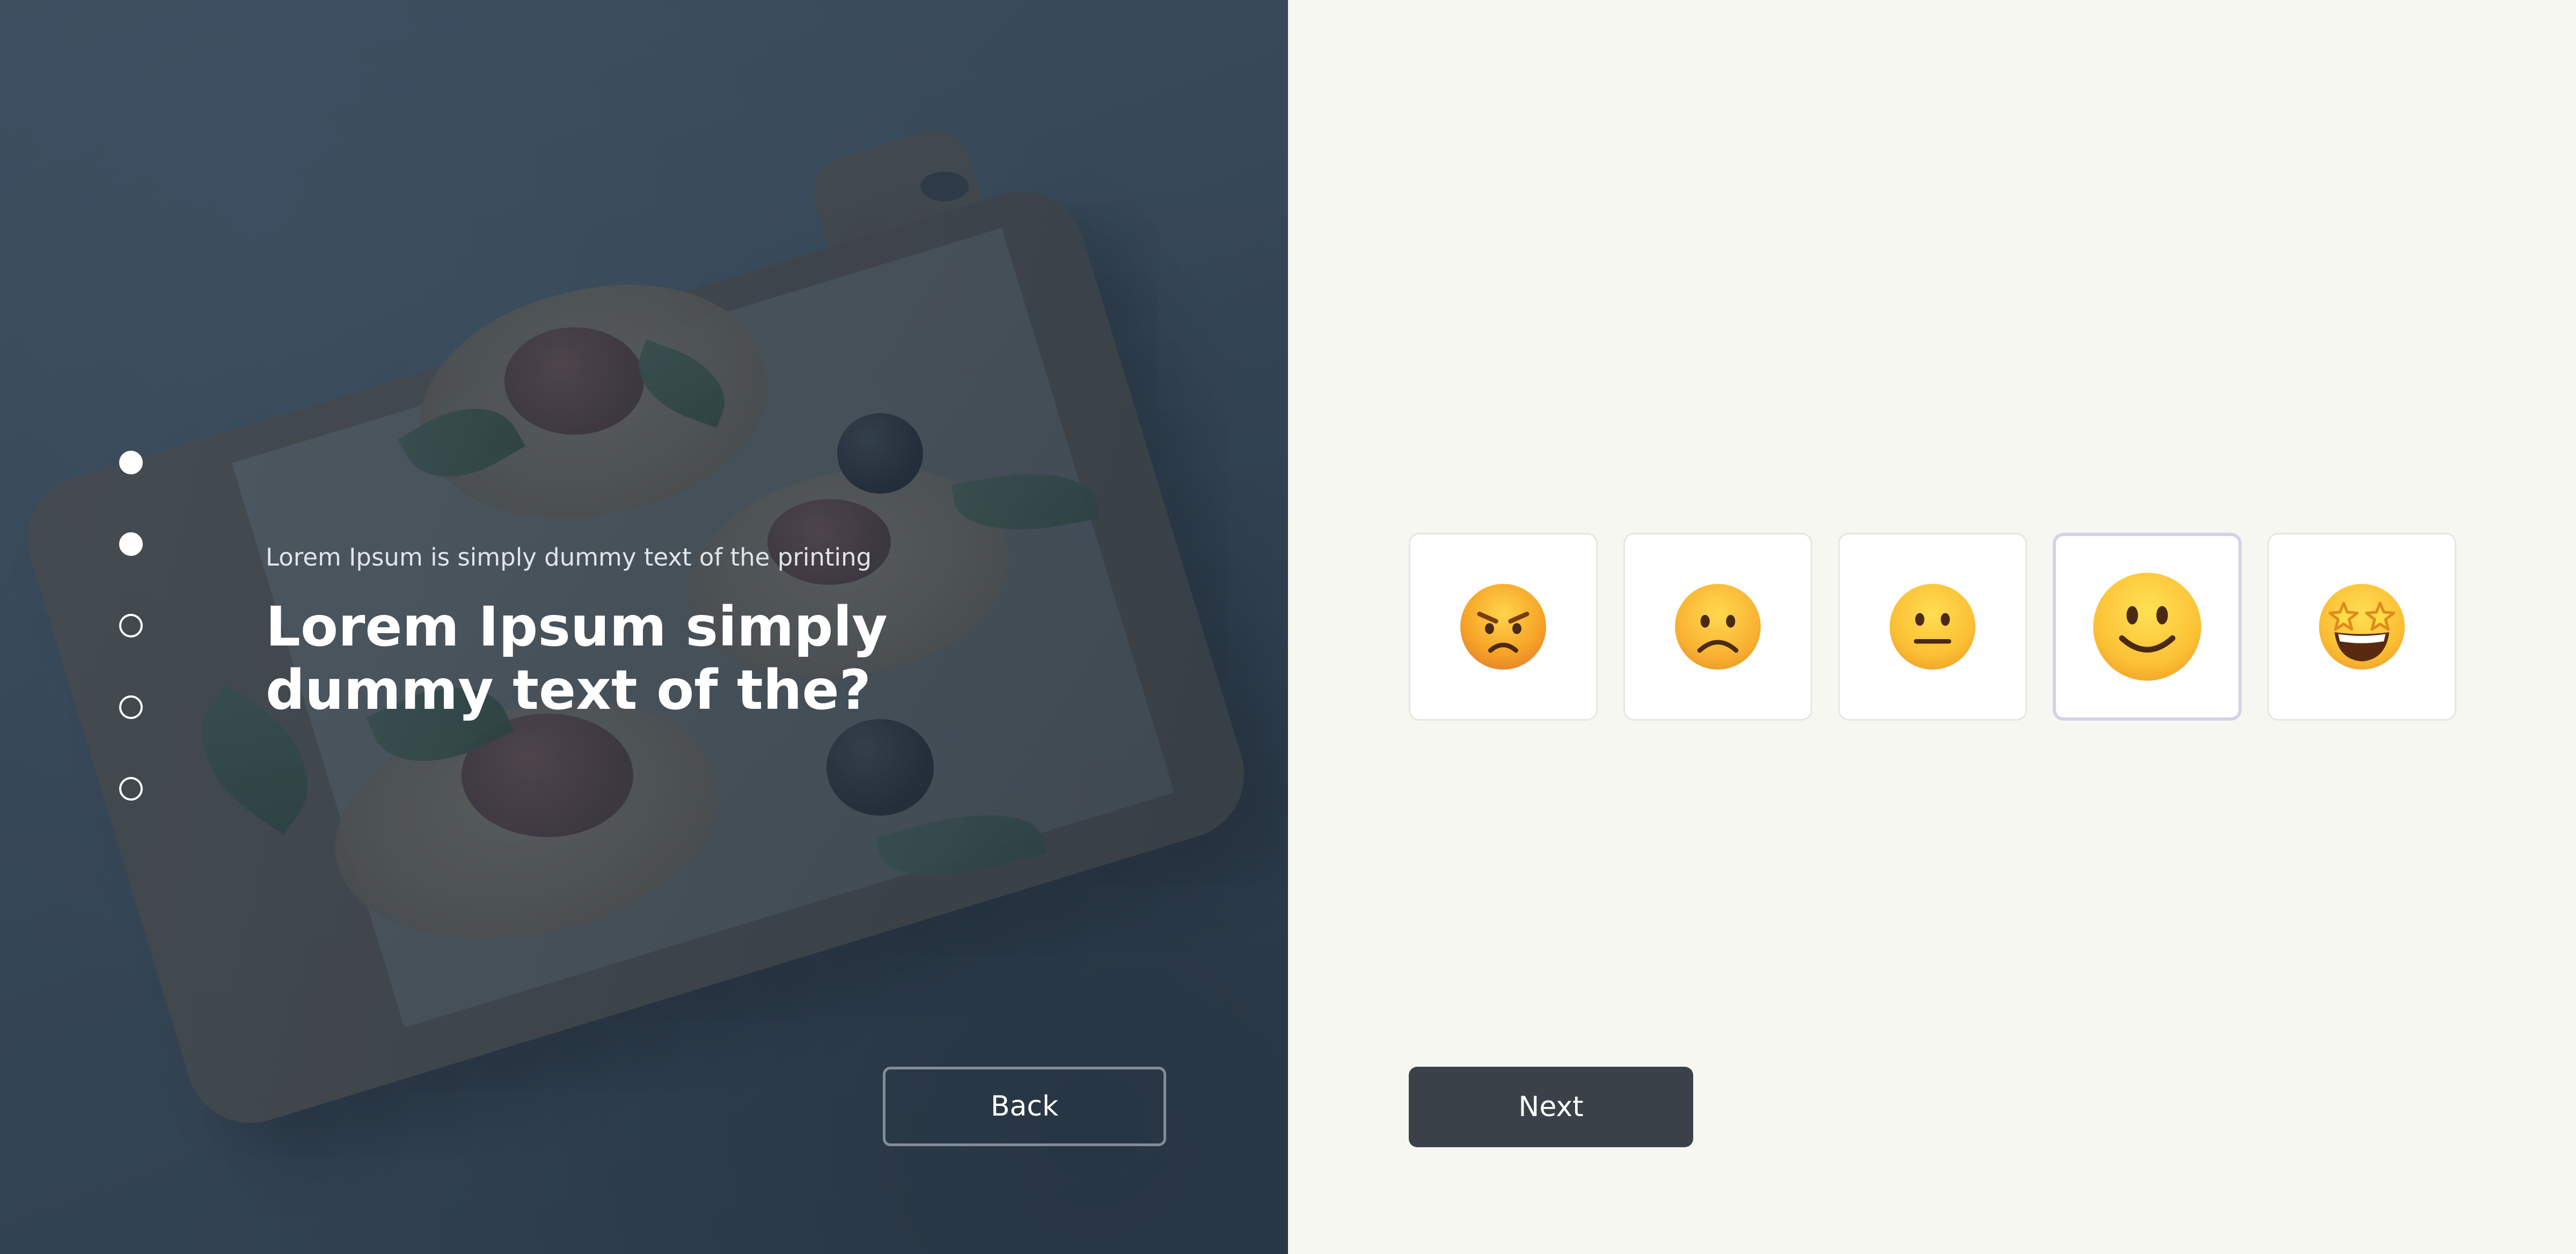 The image size is (2576, 1254). I want to click on rating-option-neutral, so click(1932, 627).